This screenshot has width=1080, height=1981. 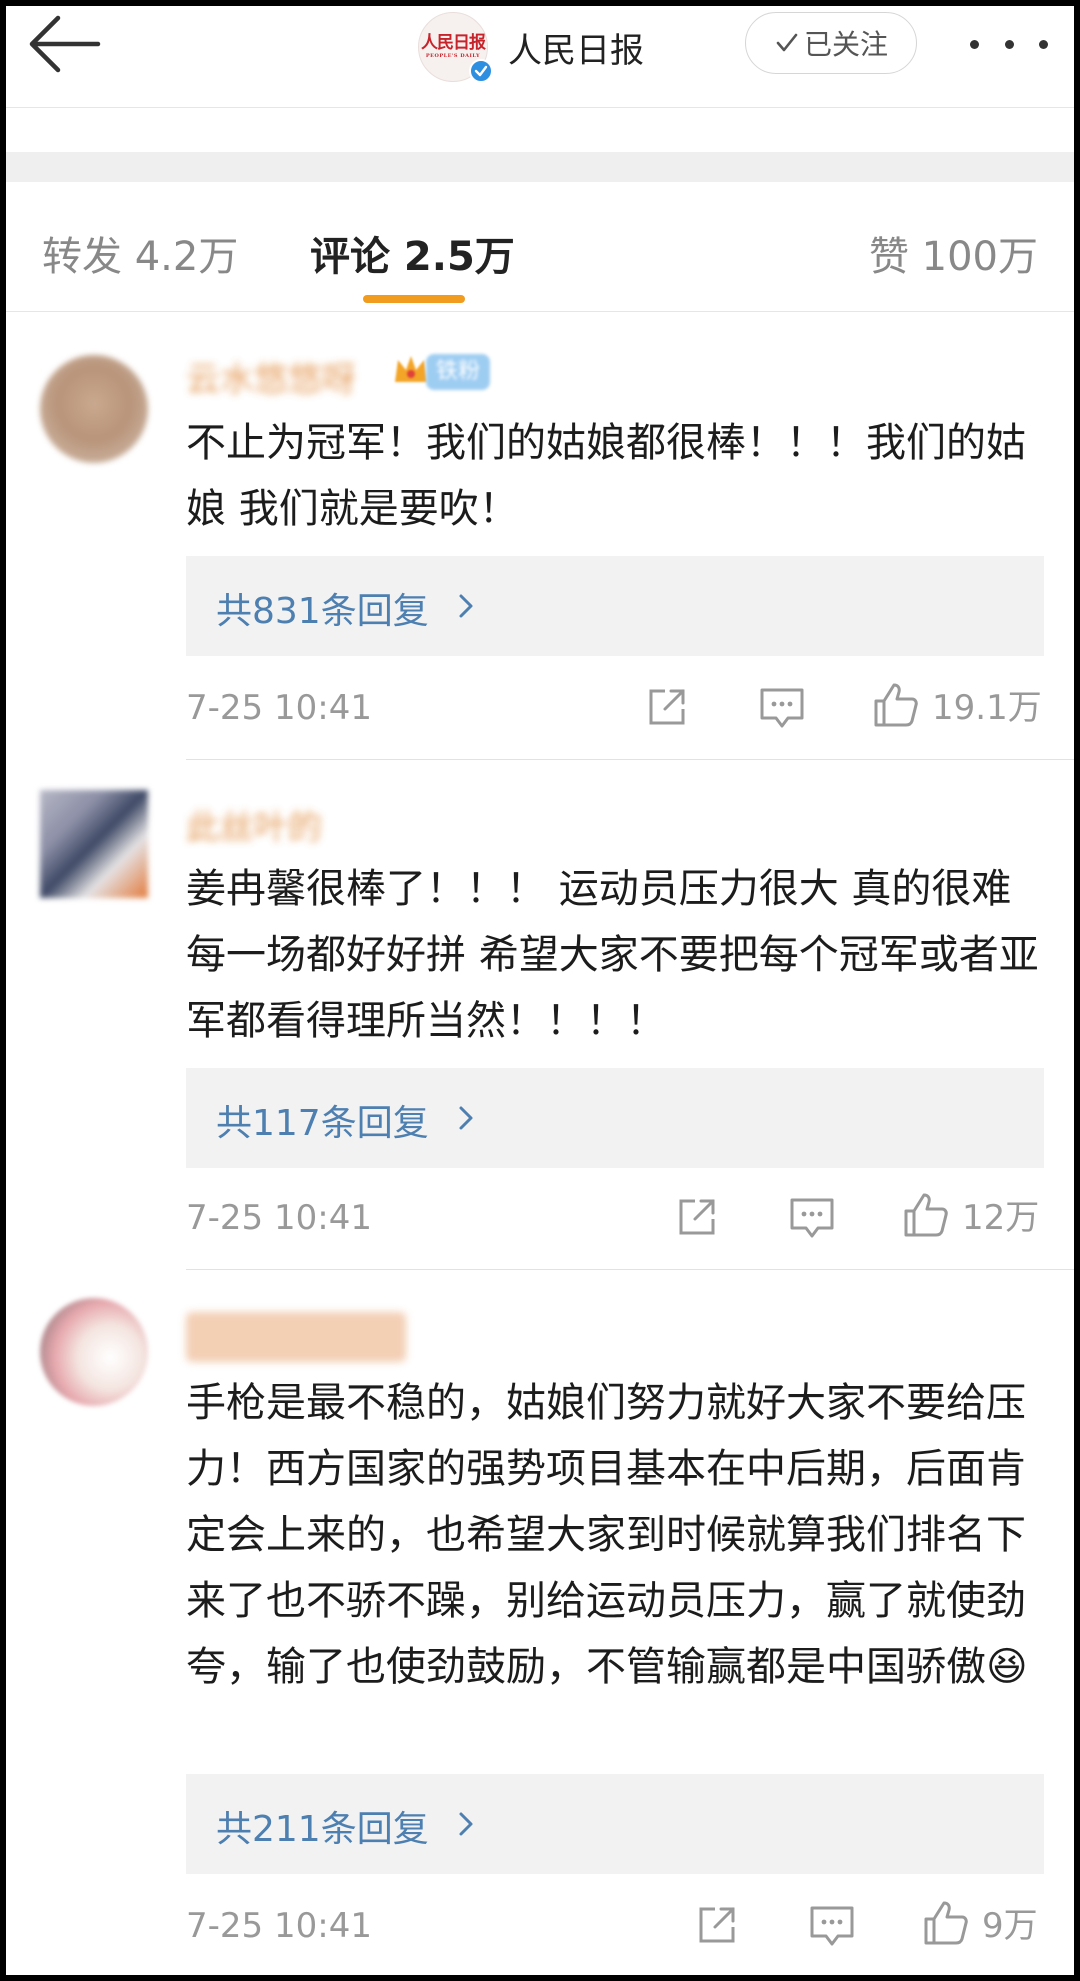 I want to click on tab-bar: 转发 4.2万 评论 2.5万 赞 100万, so click(x=540, y=247).